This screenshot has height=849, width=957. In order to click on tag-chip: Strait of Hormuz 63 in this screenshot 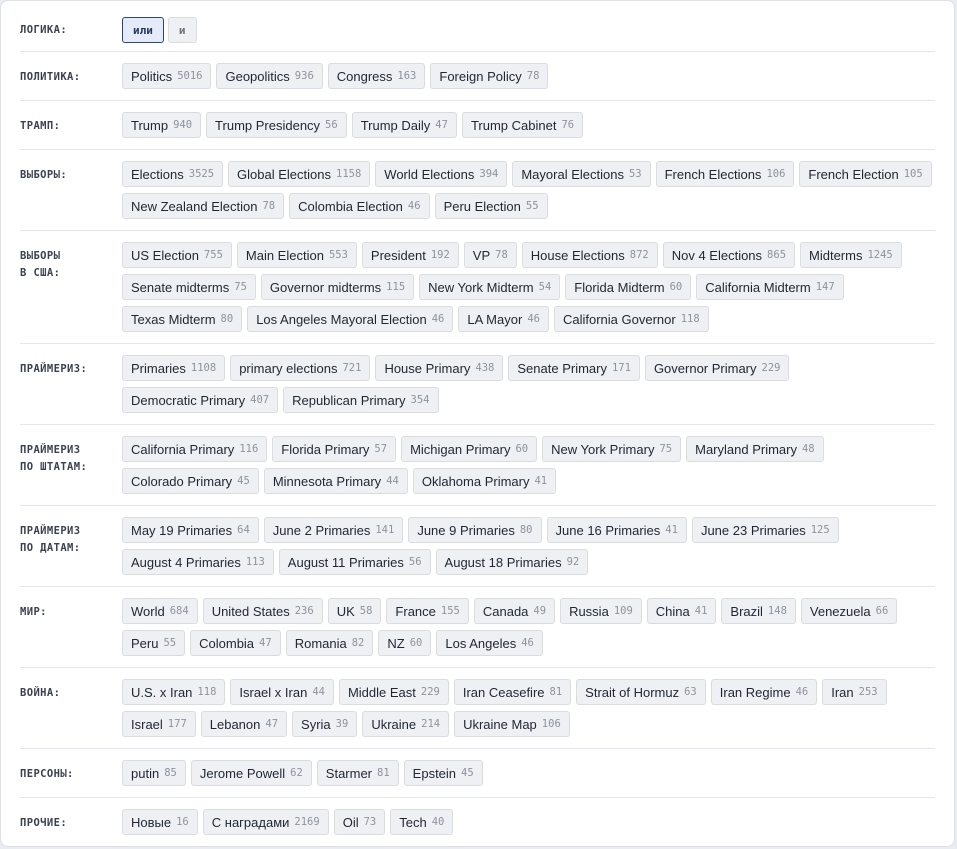, I will do `click(641, 692)`.